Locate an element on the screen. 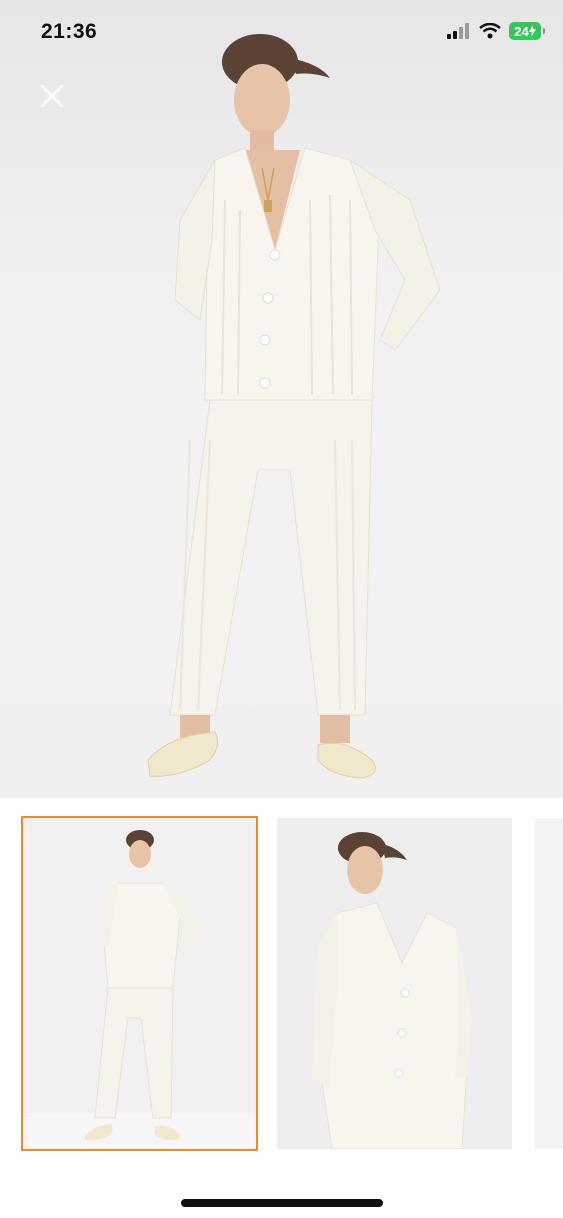  thumbnail-front-full is located at coordinates (139, 983).